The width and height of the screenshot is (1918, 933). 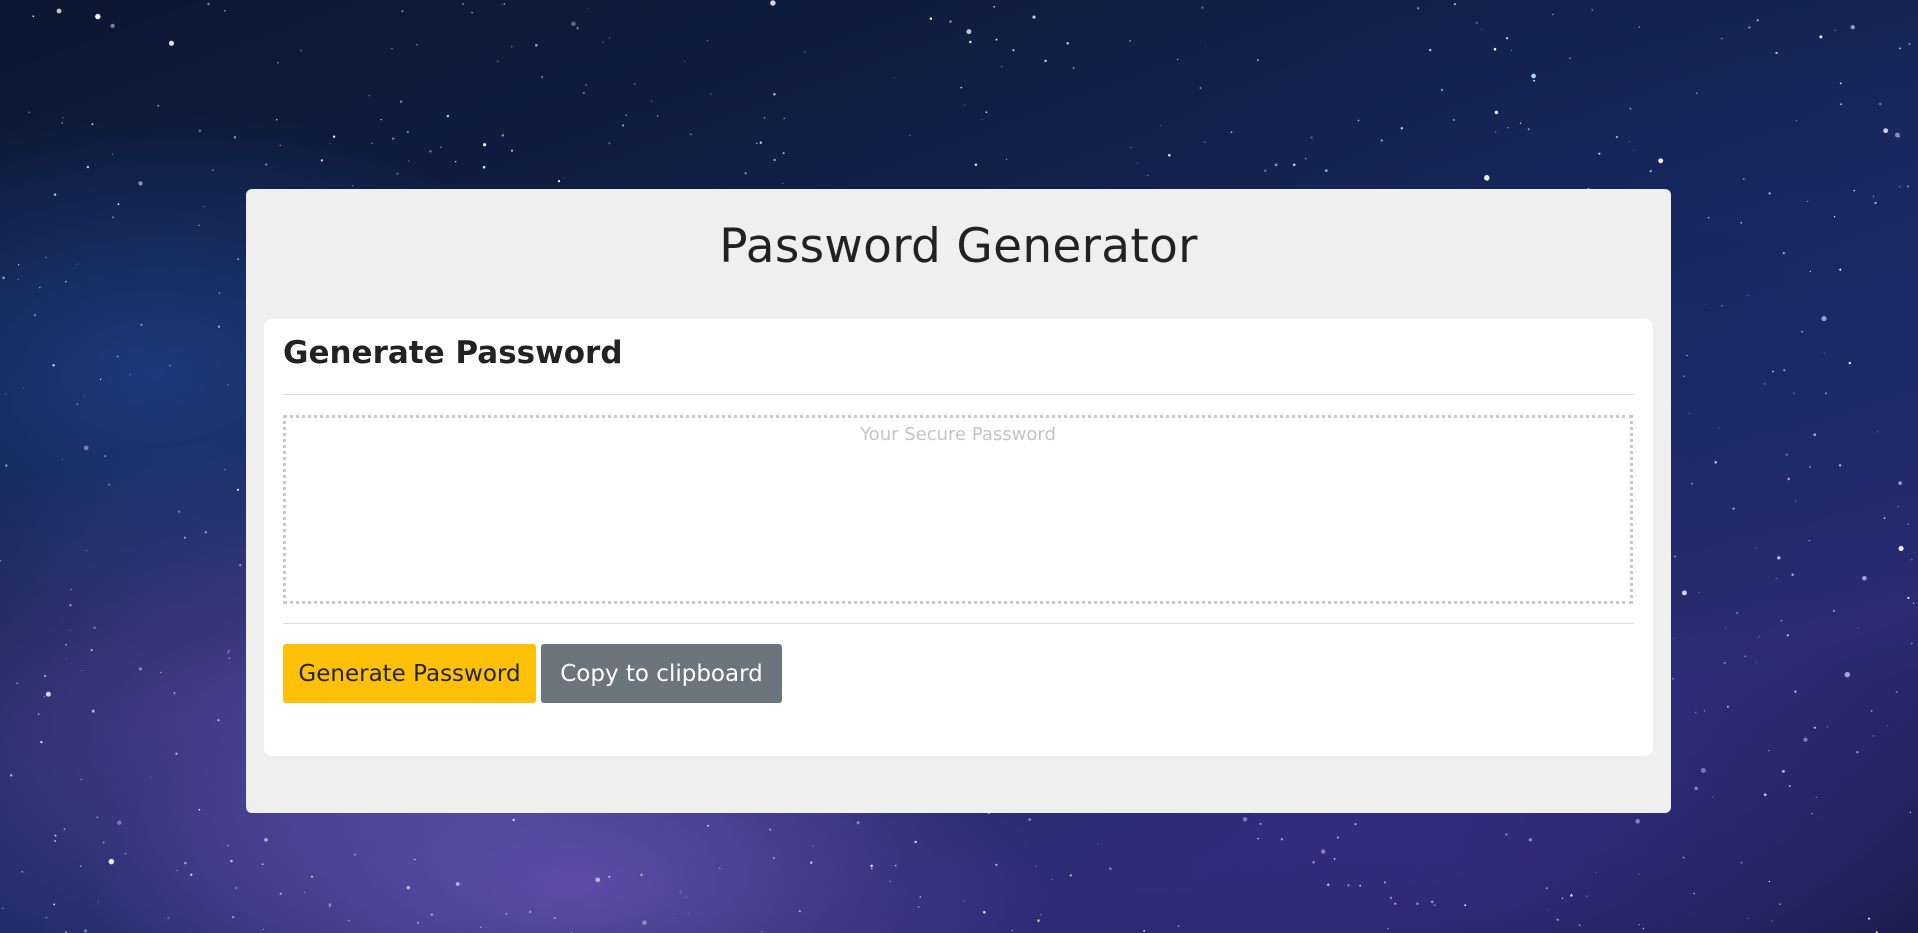 I want to click on generate-password-button: Generate Password, so click(x=409, y=673).